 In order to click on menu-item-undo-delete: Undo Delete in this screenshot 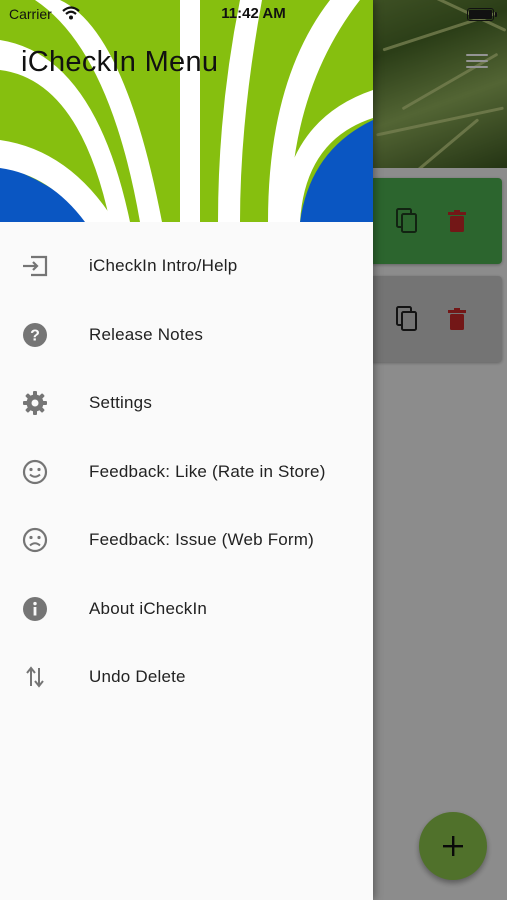, I will do `click(186, 677)`.